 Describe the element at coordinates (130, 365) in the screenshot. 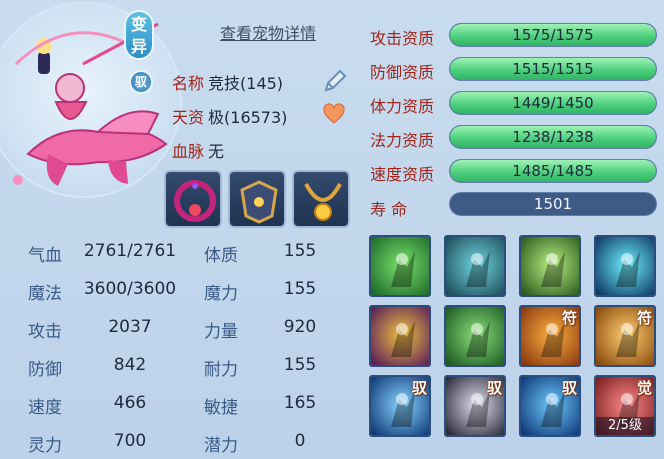

I see `stat-value: 842` at that location.